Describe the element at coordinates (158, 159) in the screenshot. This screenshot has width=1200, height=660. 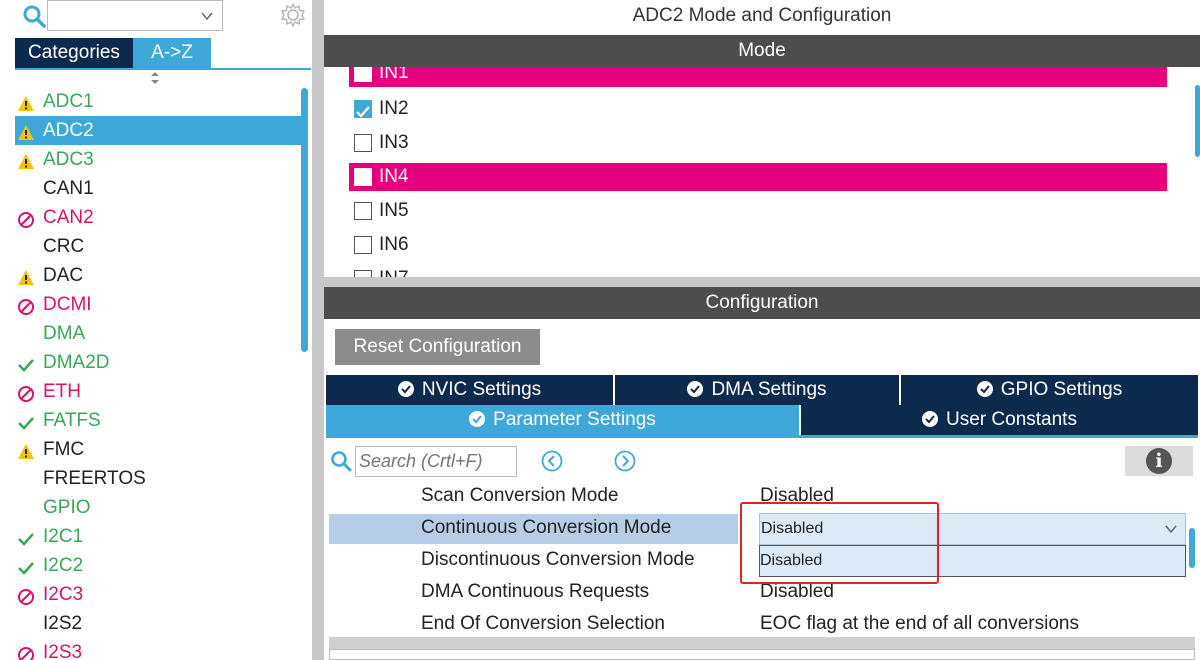
I see `component-item-adc3: ADC3` at that location.